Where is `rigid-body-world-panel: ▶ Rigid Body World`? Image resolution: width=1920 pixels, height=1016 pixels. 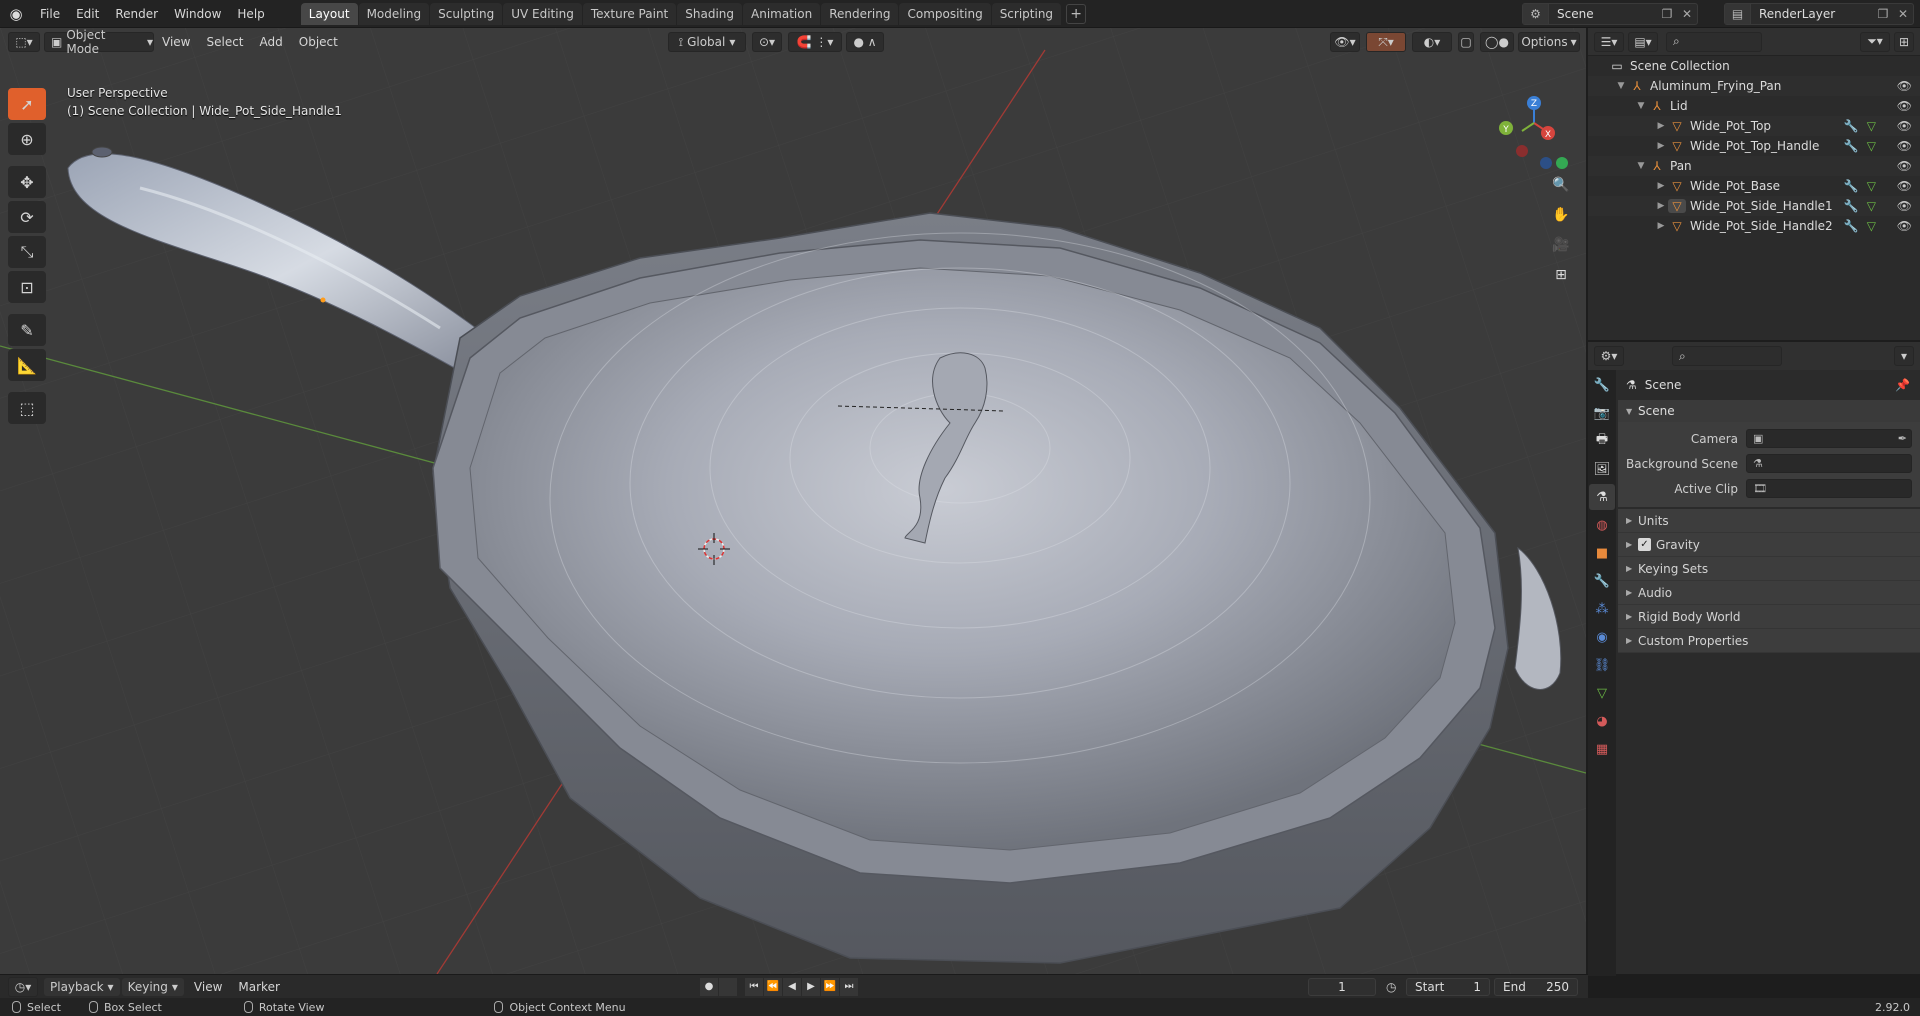
rigid-body-world-panel: ▶ Rigid Body World is located at coordinates (1769, 617).